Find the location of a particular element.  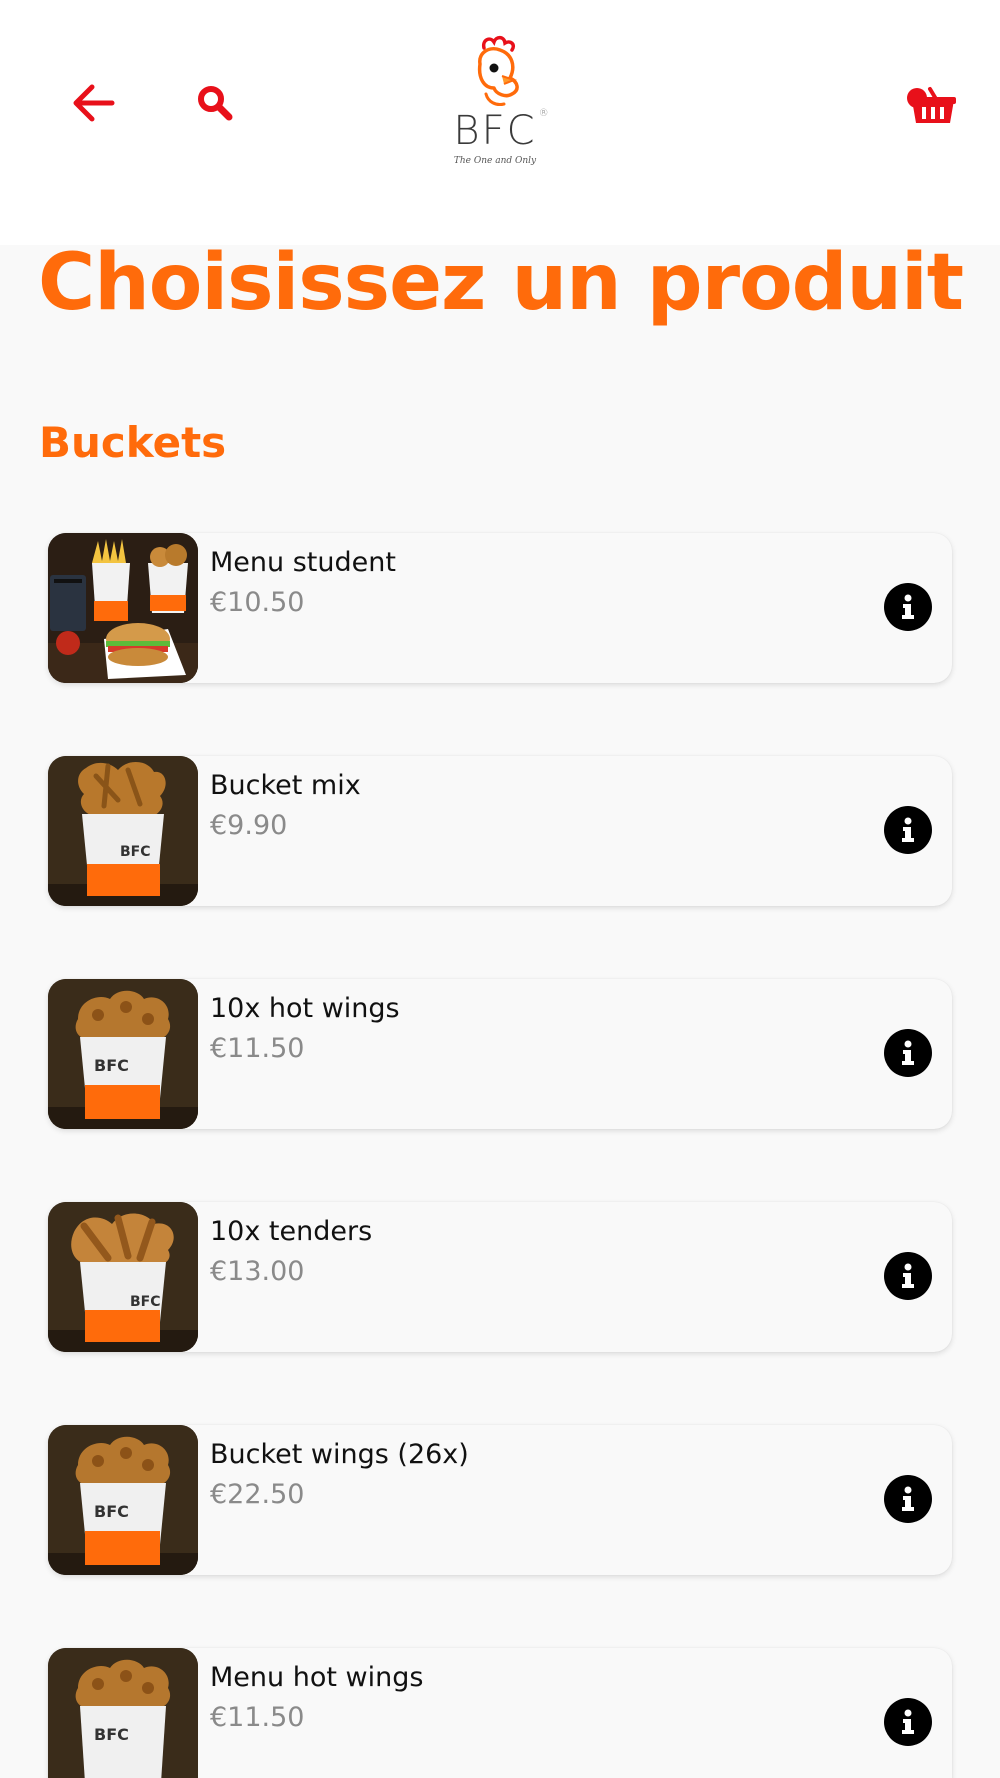

logo-tagline: The One and Only is located at coordinates (495, 161).